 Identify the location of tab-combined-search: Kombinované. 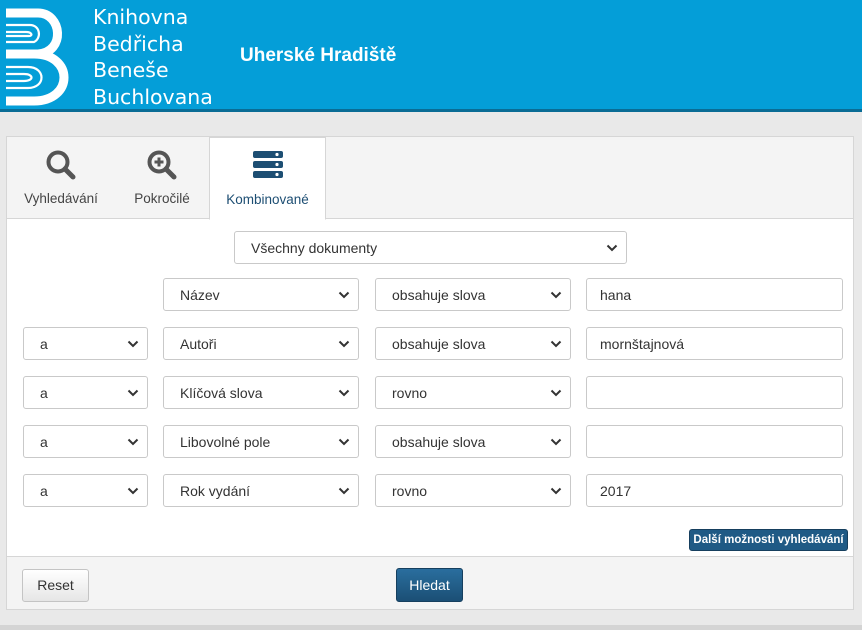
(267, 178).